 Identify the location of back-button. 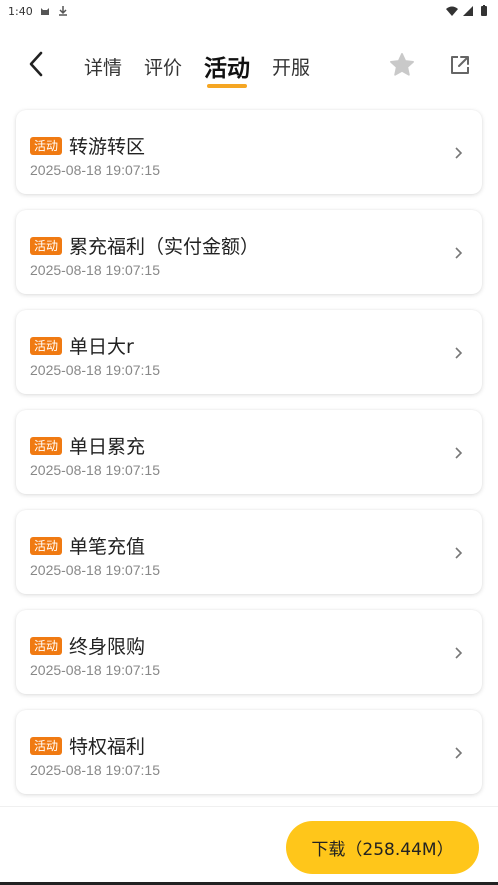
(36, 64).